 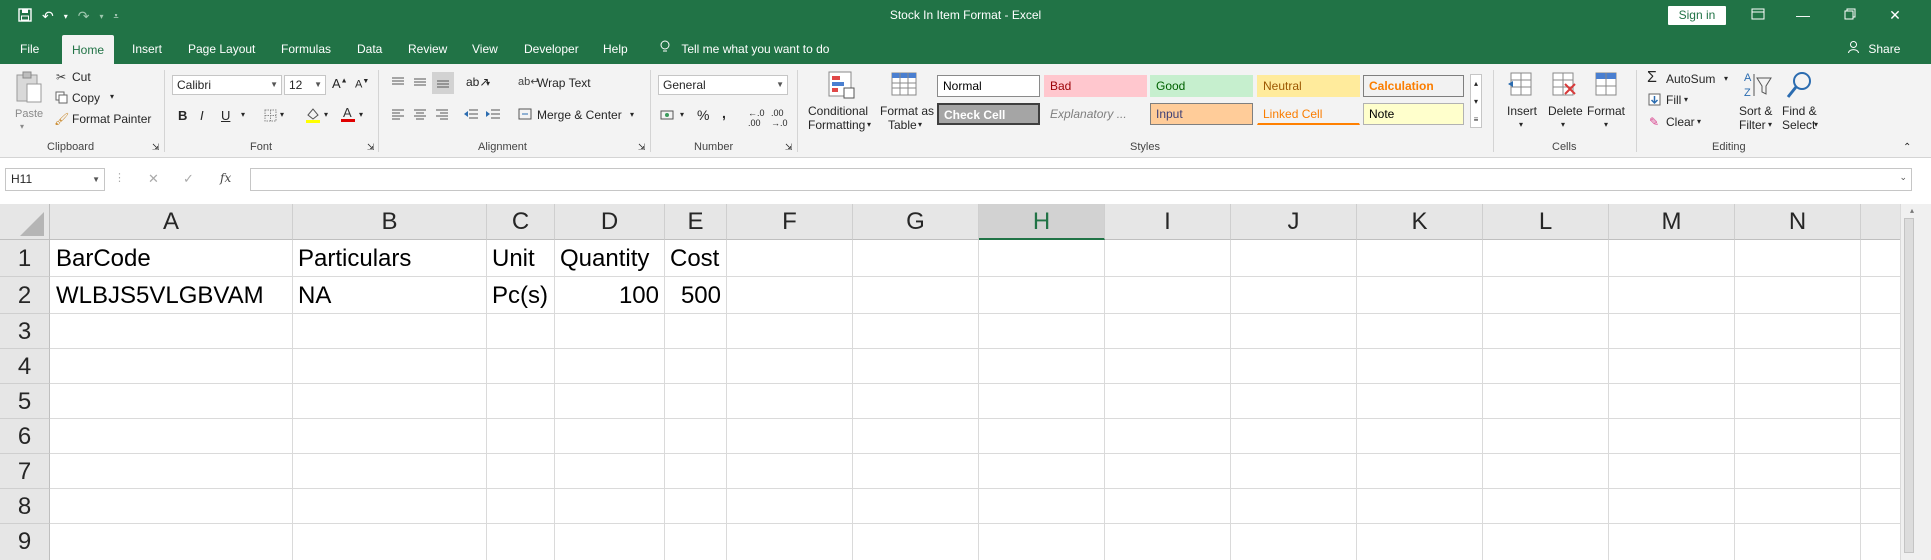 I want to click on close-icon: ✕, so click(x=1895, y=15).